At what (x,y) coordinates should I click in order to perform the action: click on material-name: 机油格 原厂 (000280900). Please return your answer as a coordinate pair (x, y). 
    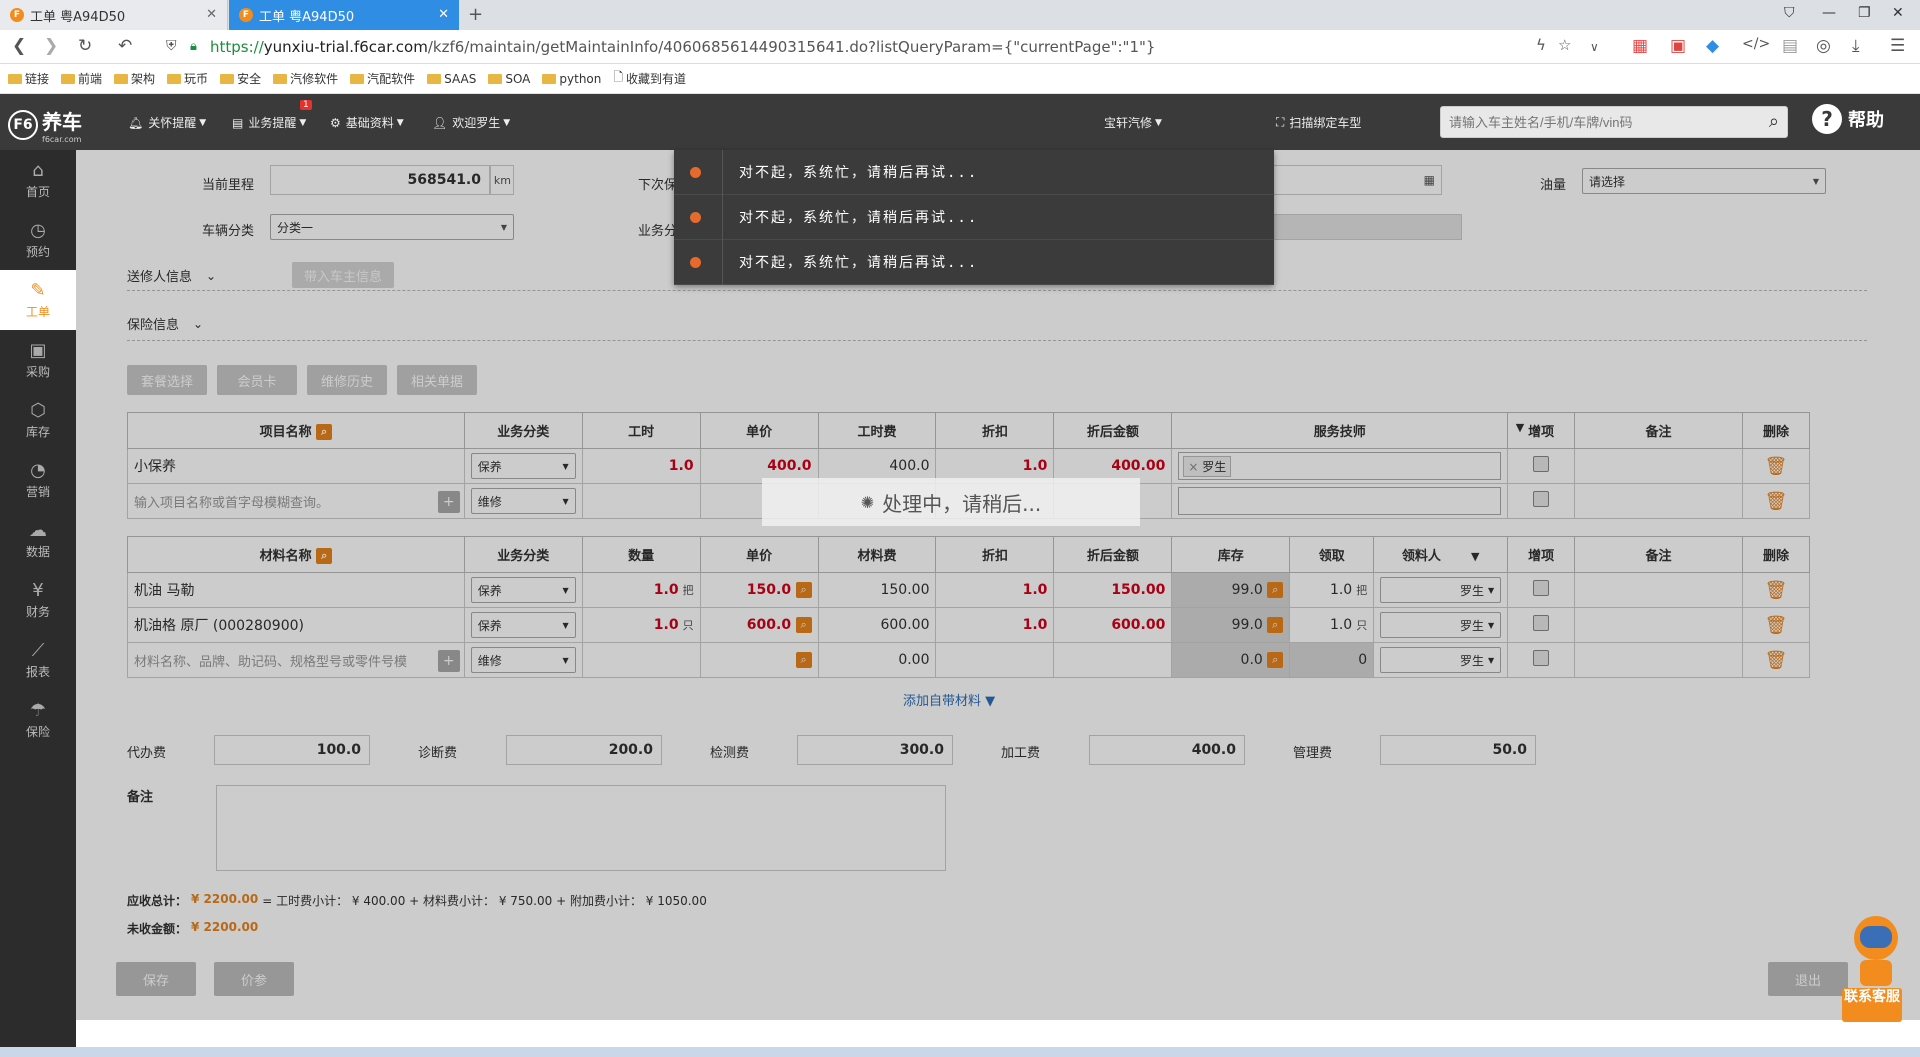
    Looking at the image, I should click on (296, 625).